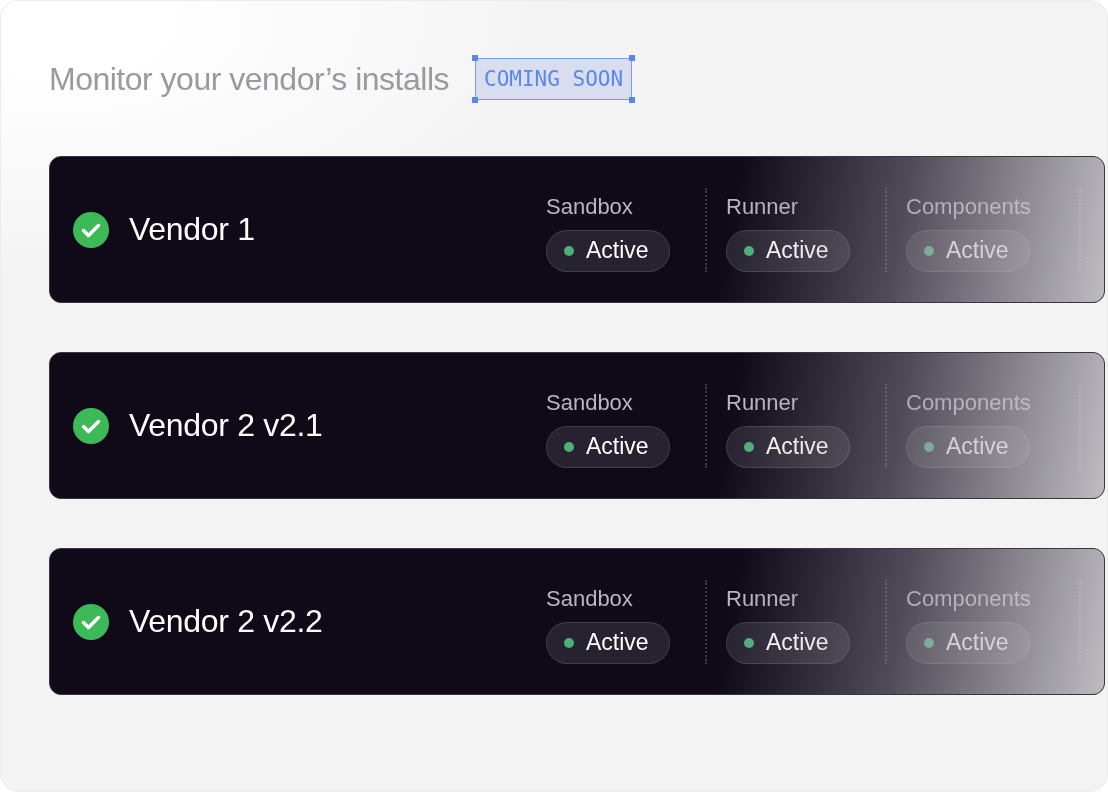  I want to click on coming-soon-badge: COMING SOON, so click(554, 79).